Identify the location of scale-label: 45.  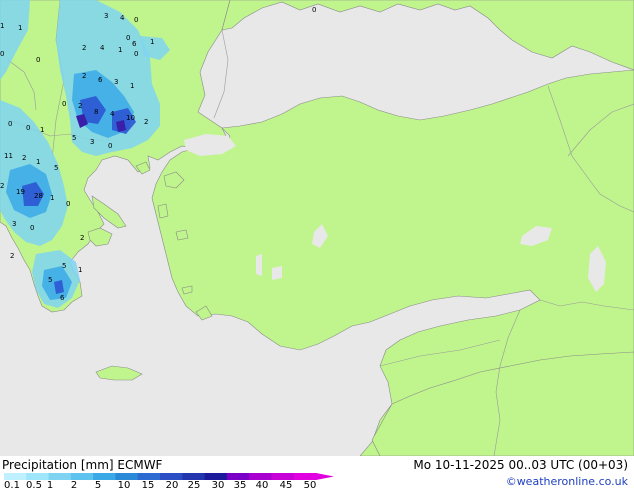
(286, 485).